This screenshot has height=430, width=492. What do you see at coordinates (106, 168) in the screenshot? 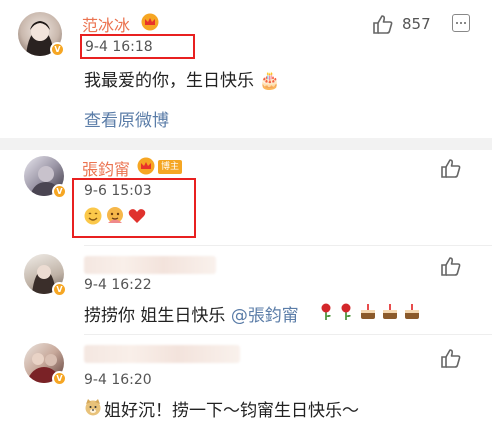
I see `username: 張鈞甯` at bounding box center [106, 168].